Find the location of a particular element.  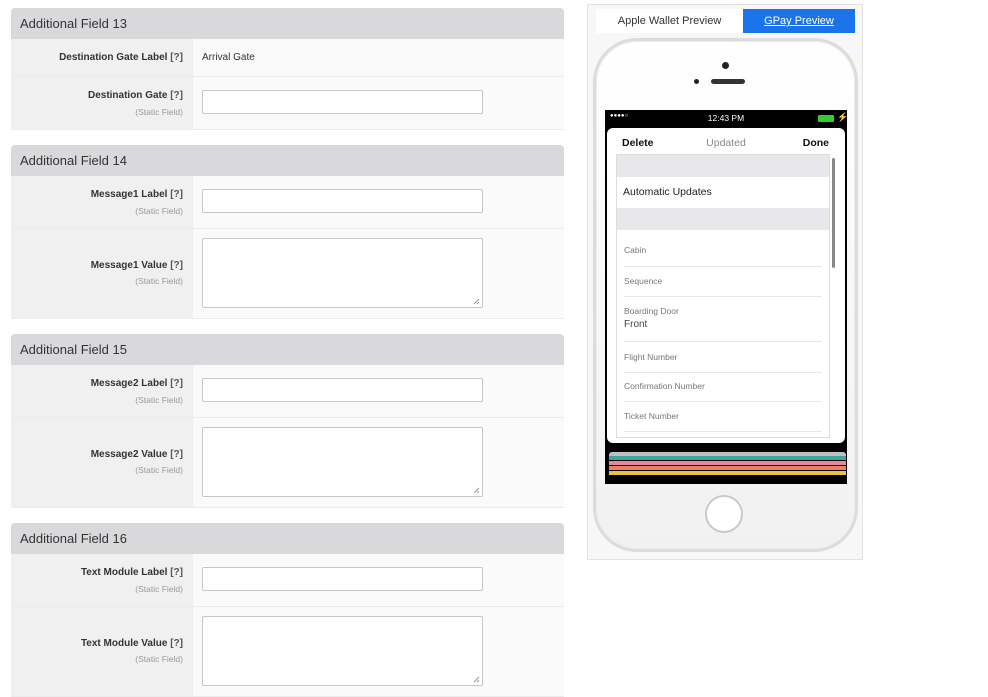

status-bar: ●●●●○ 12:43 PM ⚡ is located at coordinates (727, 118).